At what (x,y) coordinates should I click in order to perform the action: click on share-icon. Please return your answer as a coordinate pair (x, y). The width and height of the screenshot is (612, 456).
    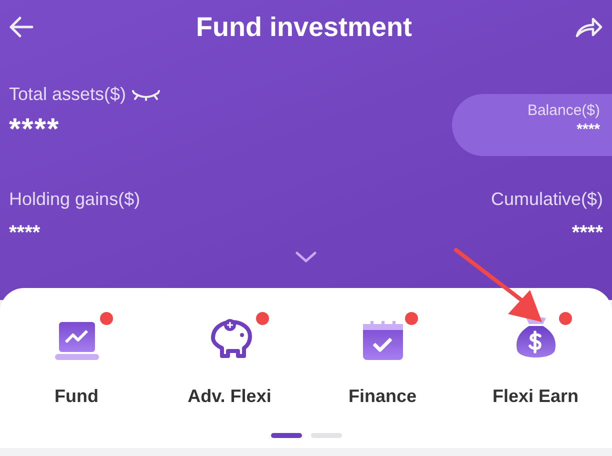
    Looking at the image, I should click on (589, 27).